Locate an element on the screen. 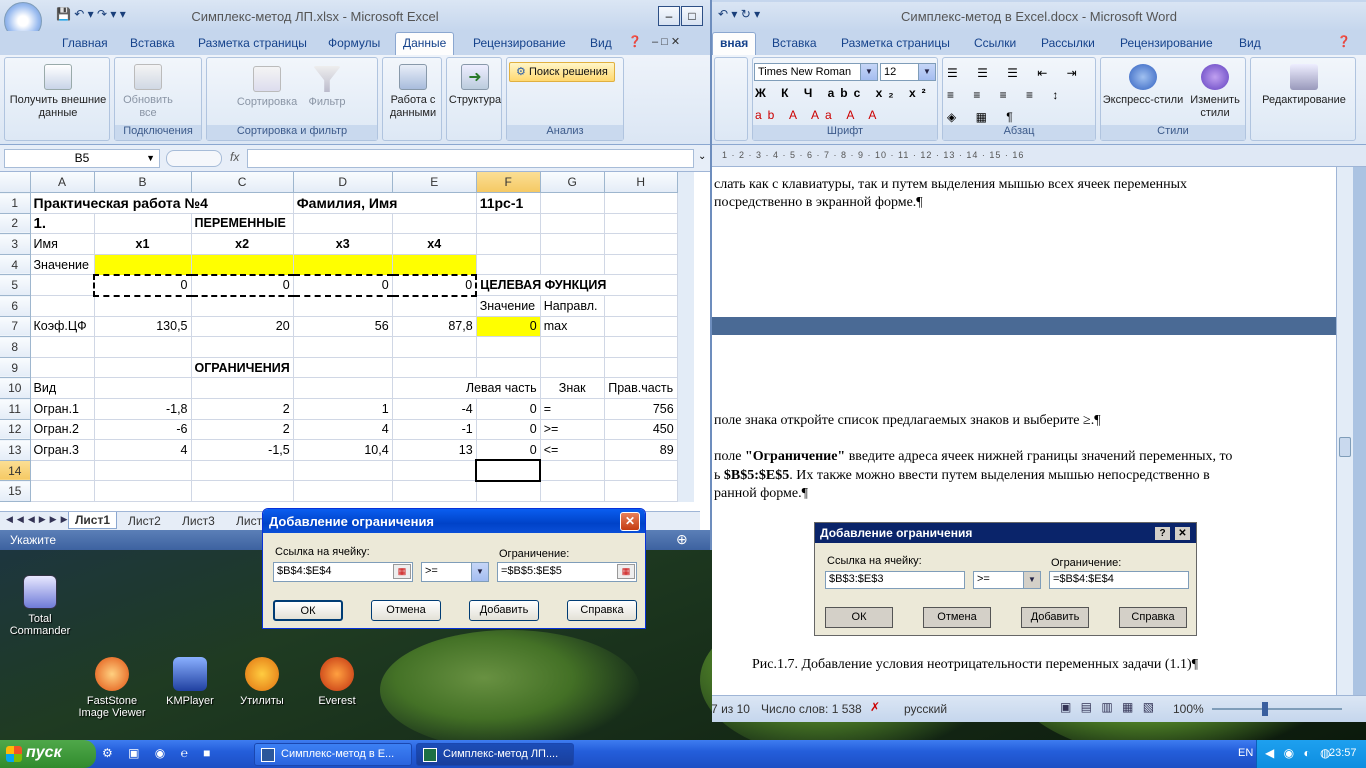 The image size is (1366, 768). cell: Левая часть is located at coordinates (466, 388).